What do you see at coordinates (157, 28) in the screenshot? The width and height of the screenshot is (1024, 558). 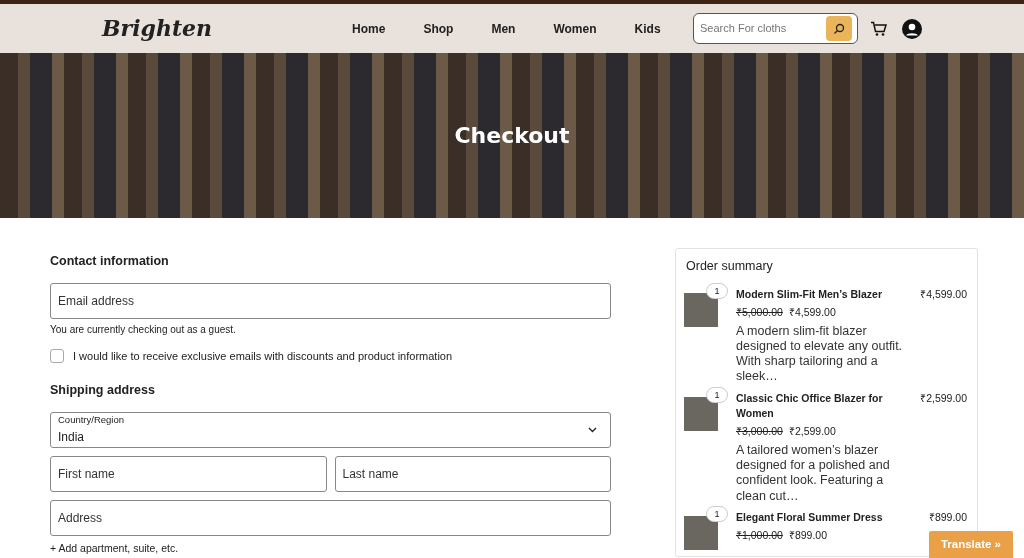 I see `brand-logo: Brighten` at bounding box center [157, 28].